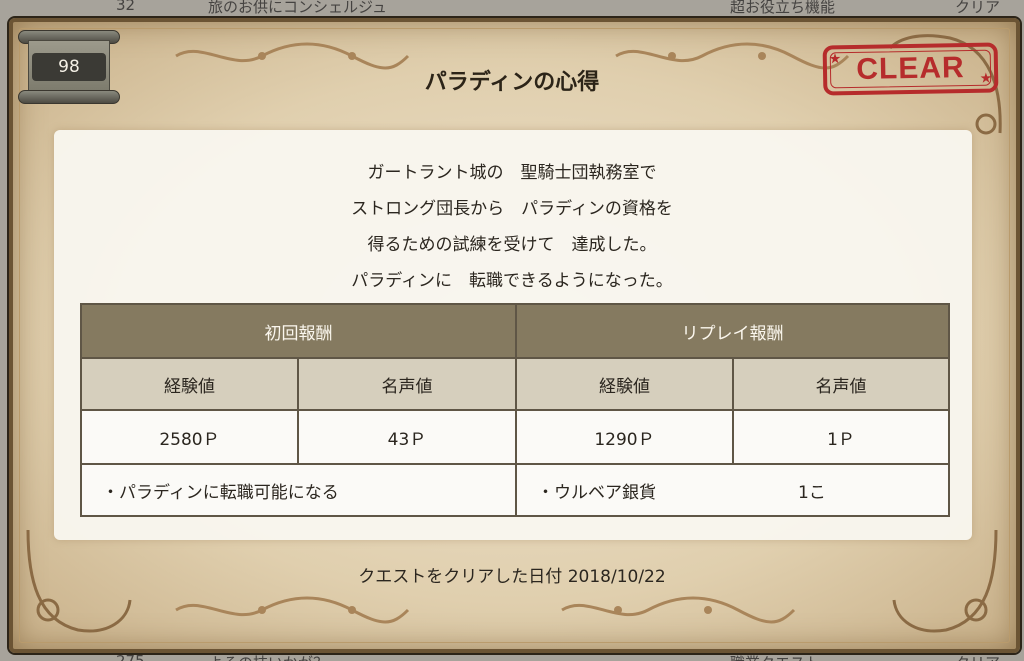  I want to click on first-reward-item: ・パラディンに転職可能になる, so click(220, 492).